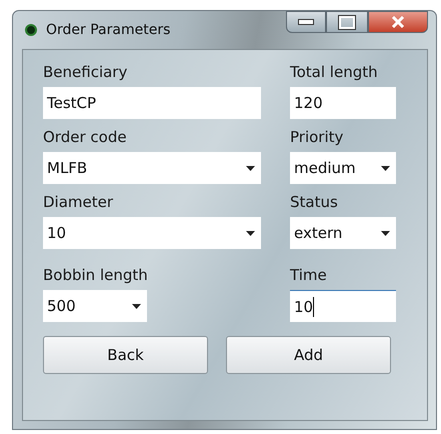 This screenshot has height=434, width=441. I want to click on app-icon, so click(31, 30).